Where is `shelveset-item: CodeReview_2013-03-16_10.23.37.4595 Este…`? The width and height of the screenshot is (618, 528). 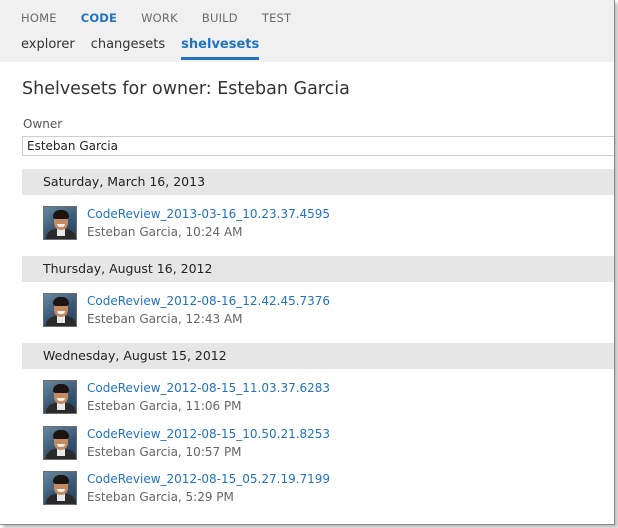 shelveset-item: CodeReview_2013-03-16_10.23.37.4595 Este… is located at coordinates (293, 226).